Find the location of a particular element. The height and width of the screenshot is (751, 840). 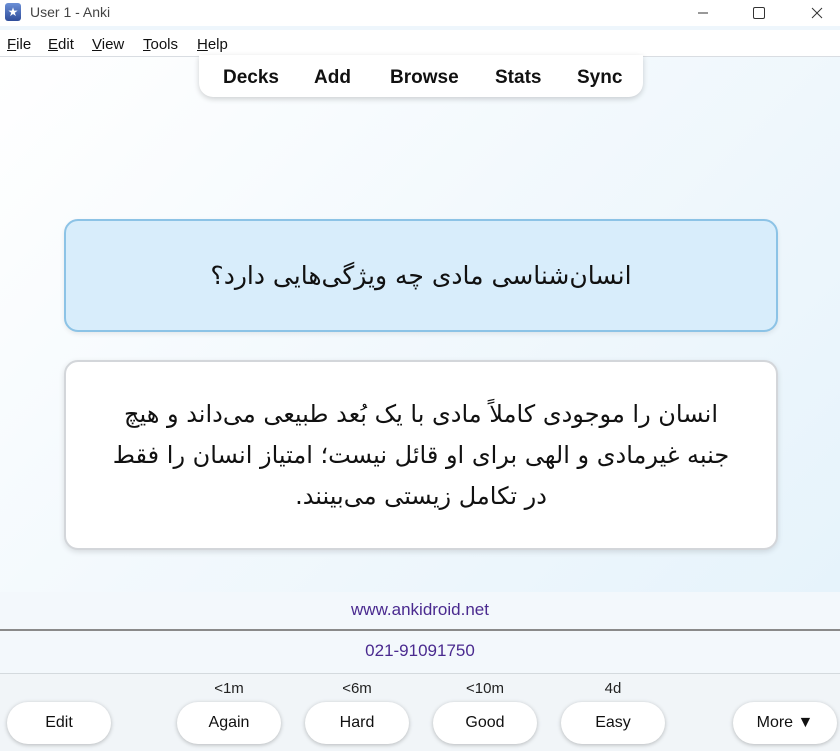

anki-app-icon: ★ is located at coordinates (13, 12).